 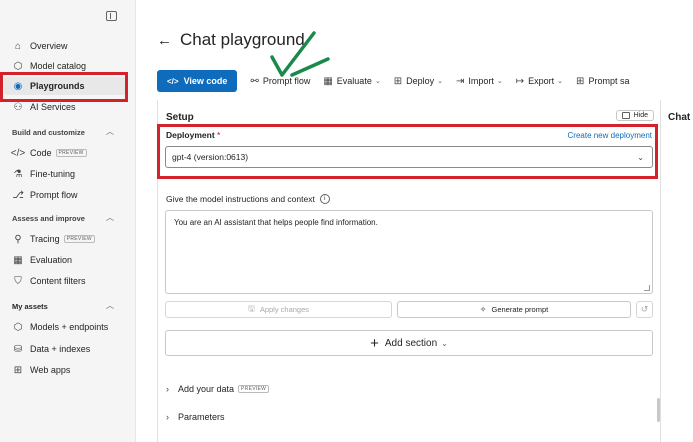 I want to click on import-label: Import, so click(x=481, y=81).